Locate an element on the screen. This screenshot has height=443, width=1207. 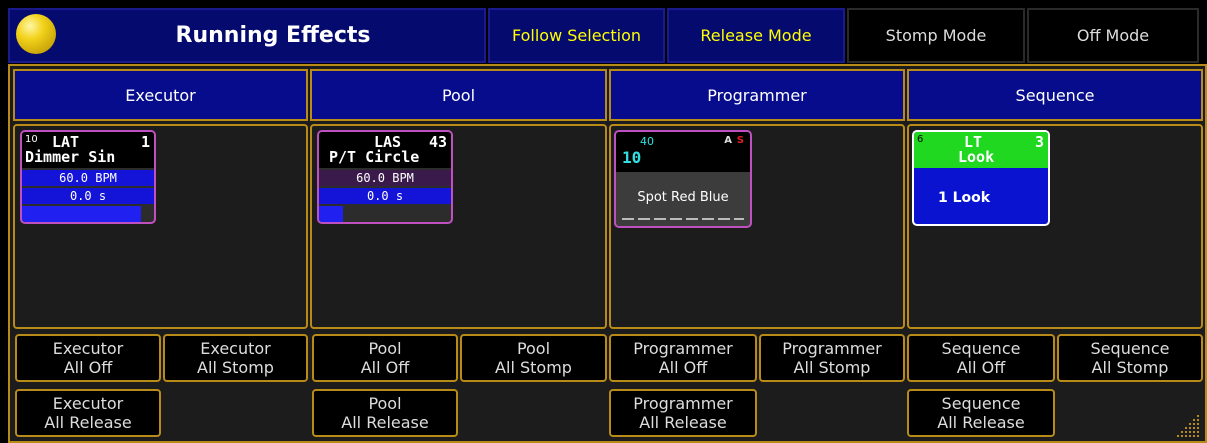
executor-all-release-button: Executor All Release is located at coordinates (88, 413).